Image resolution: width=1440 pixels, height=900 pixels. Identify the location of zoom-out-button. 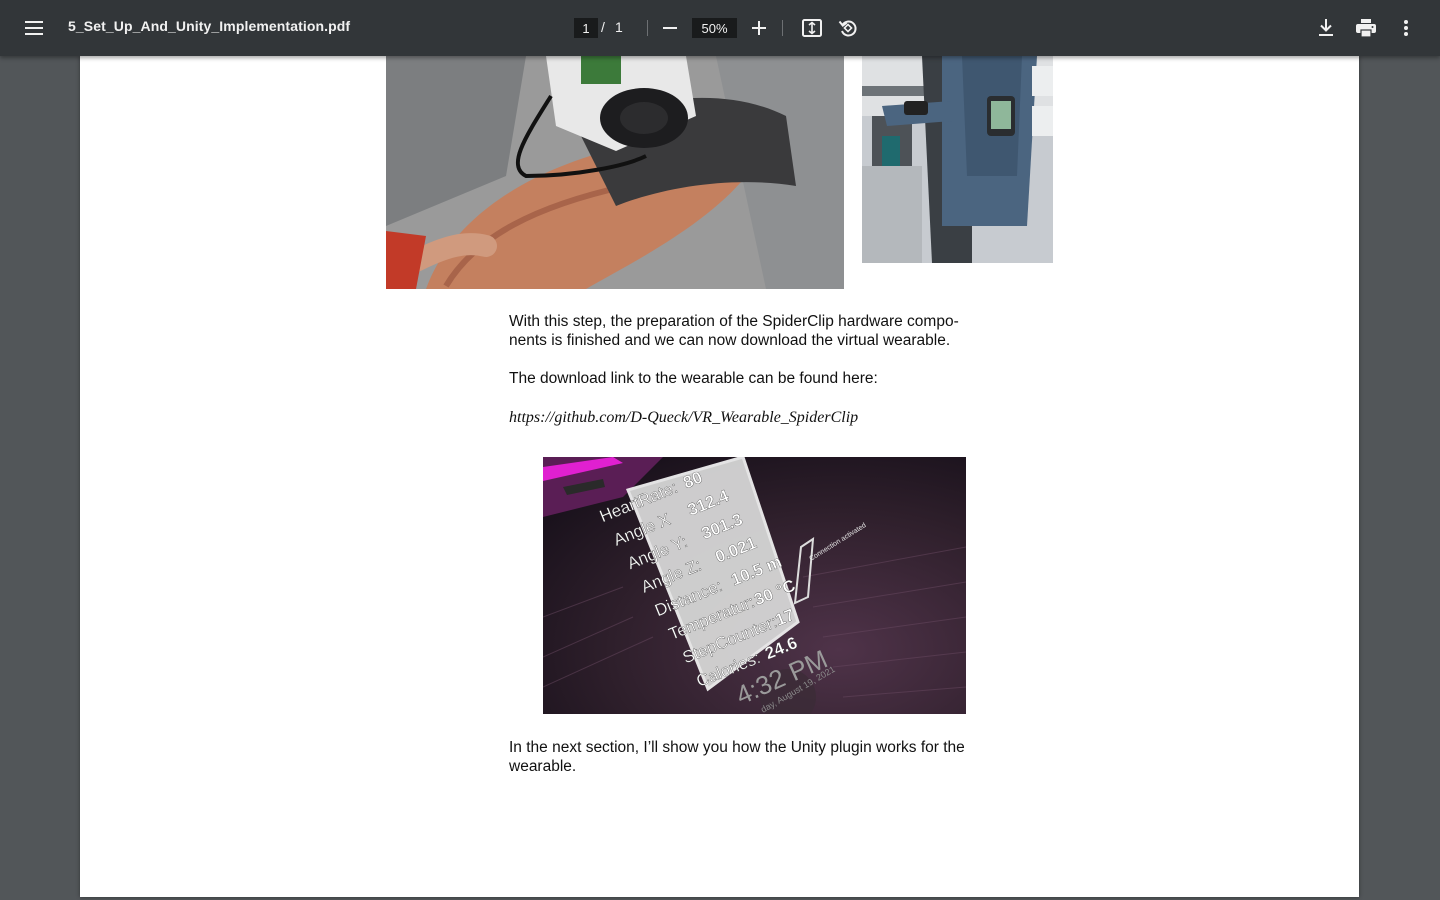
(670, 28).